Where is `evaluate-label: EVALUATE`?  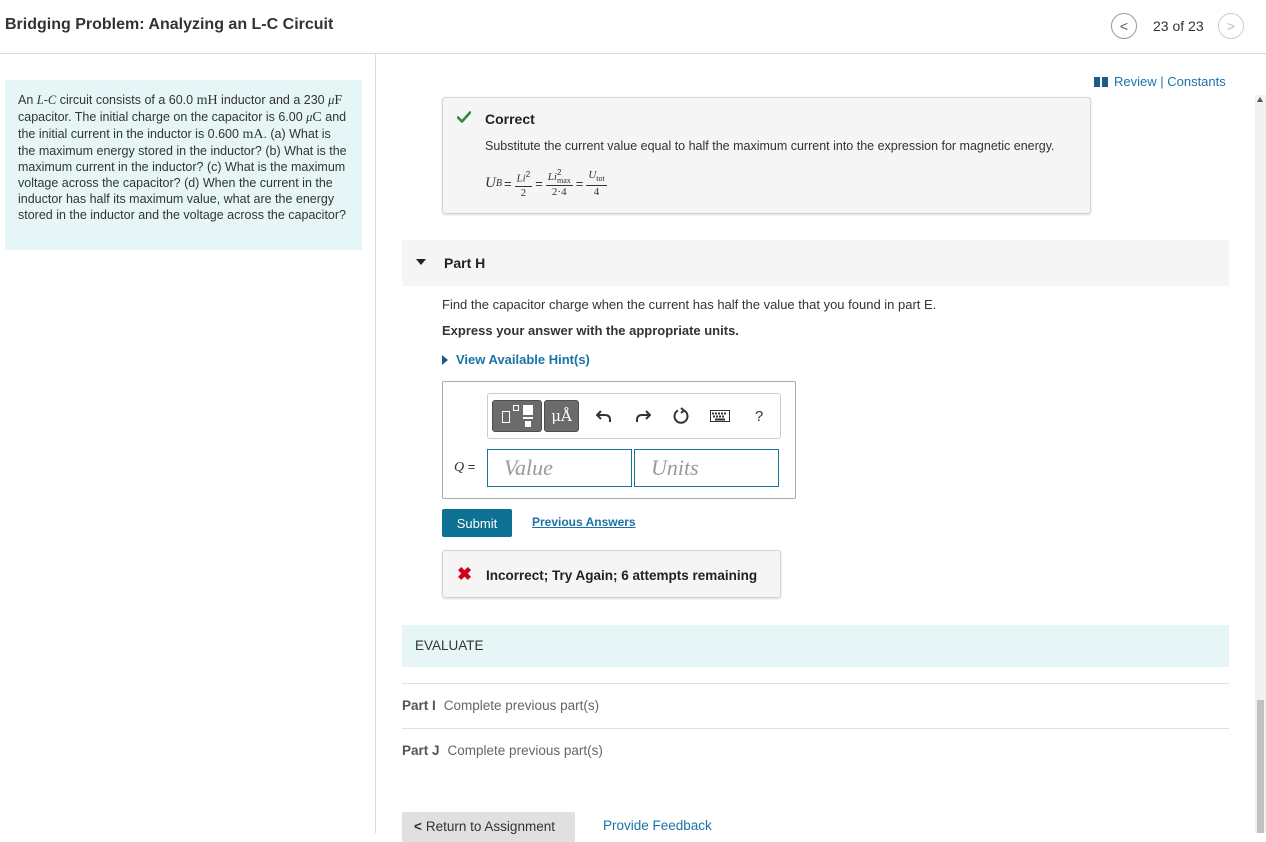
evaluate-label: EVALUATE is located at coordinates (449, 645).